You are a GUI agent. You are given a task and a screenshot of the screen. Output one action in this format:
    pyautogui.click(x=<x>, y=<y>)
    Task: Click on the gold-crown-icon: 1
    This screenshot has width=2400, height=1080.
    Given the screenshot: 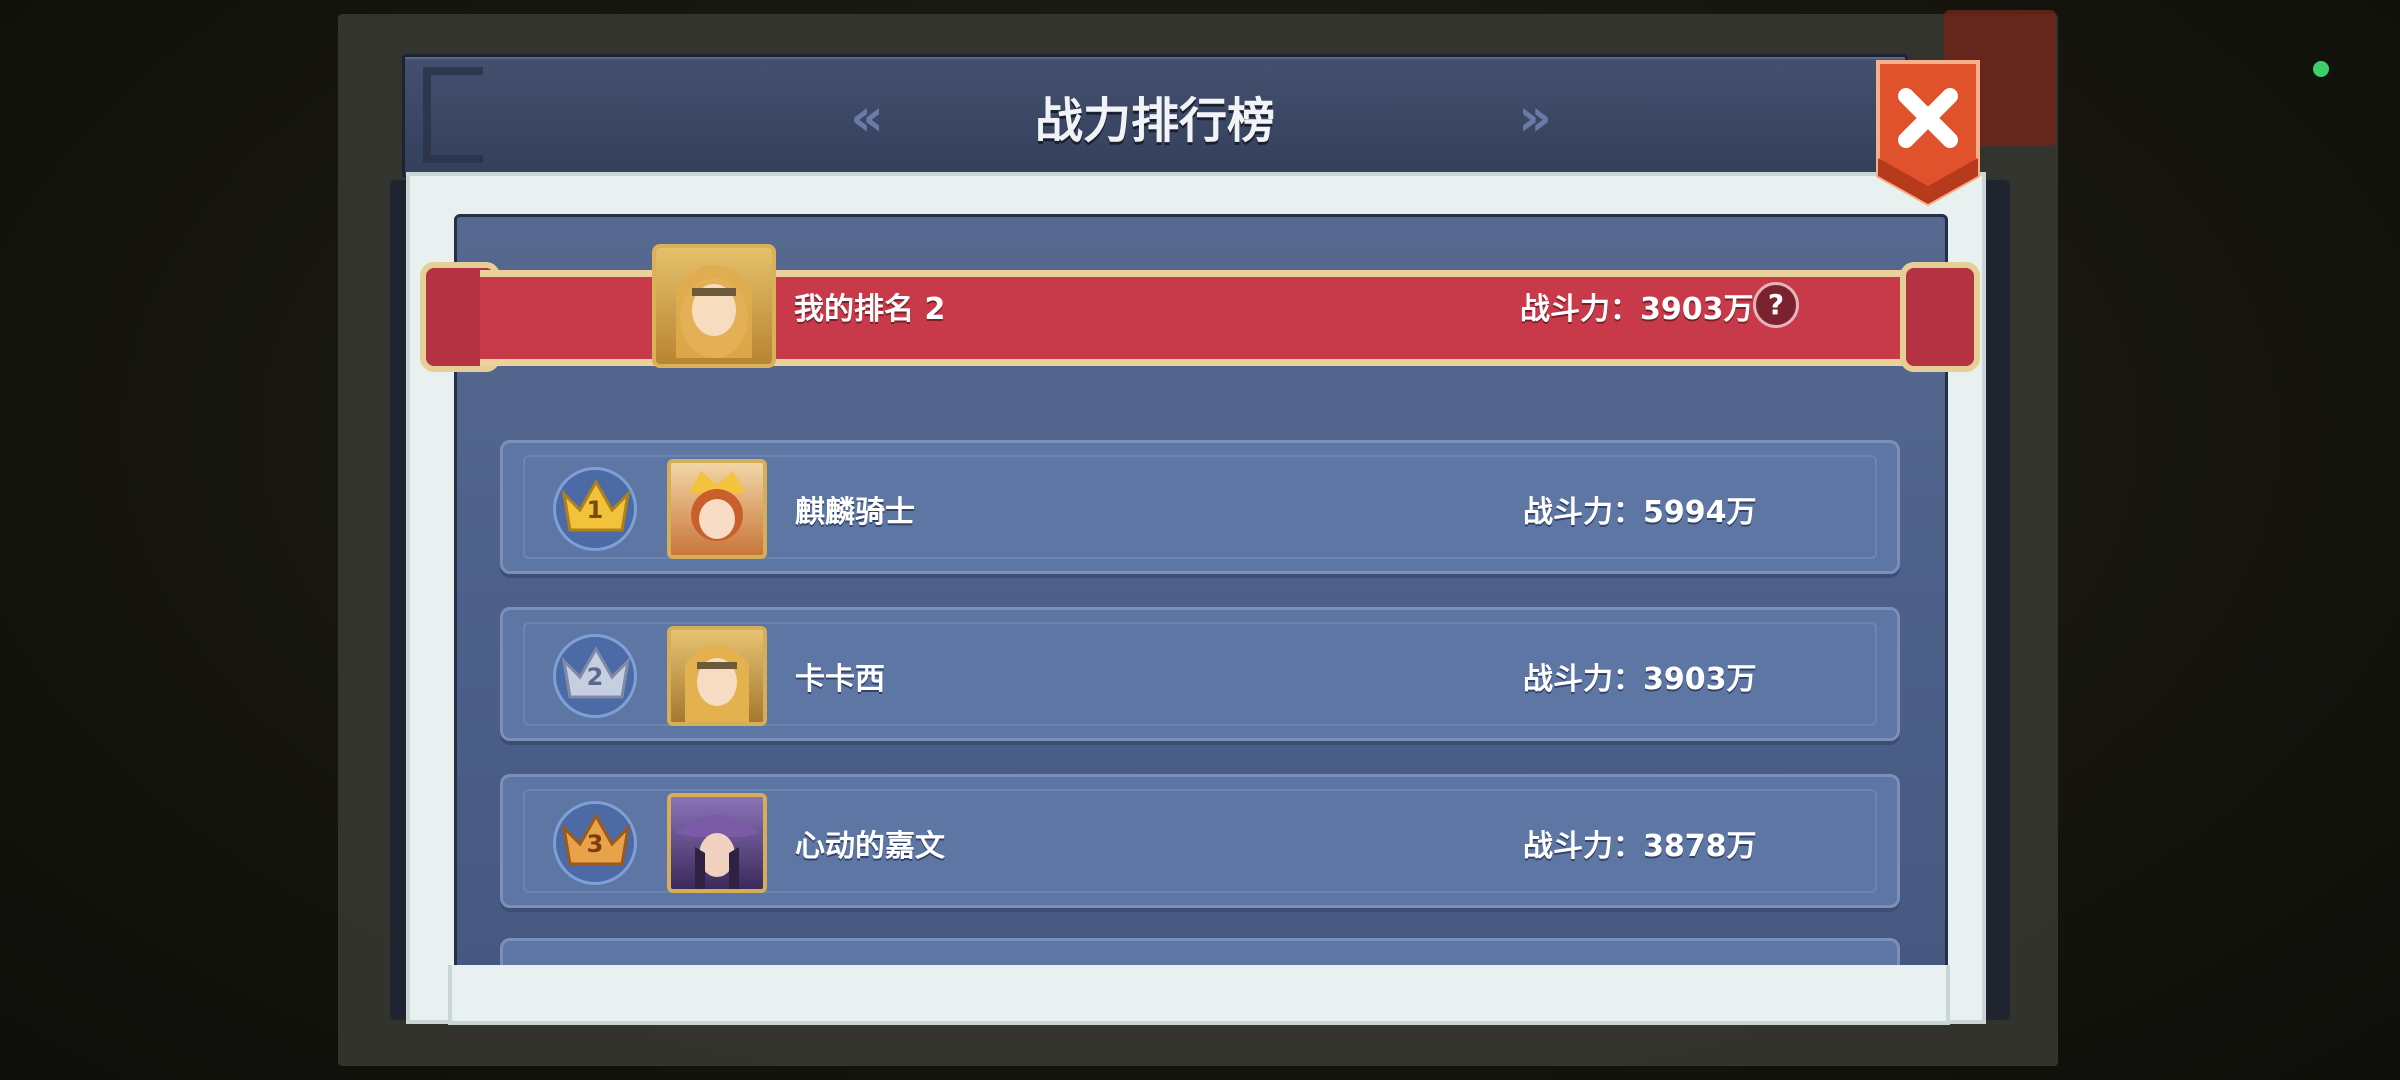 What is the action you would take?
    pyautogui.click(x=595, y=509)
    